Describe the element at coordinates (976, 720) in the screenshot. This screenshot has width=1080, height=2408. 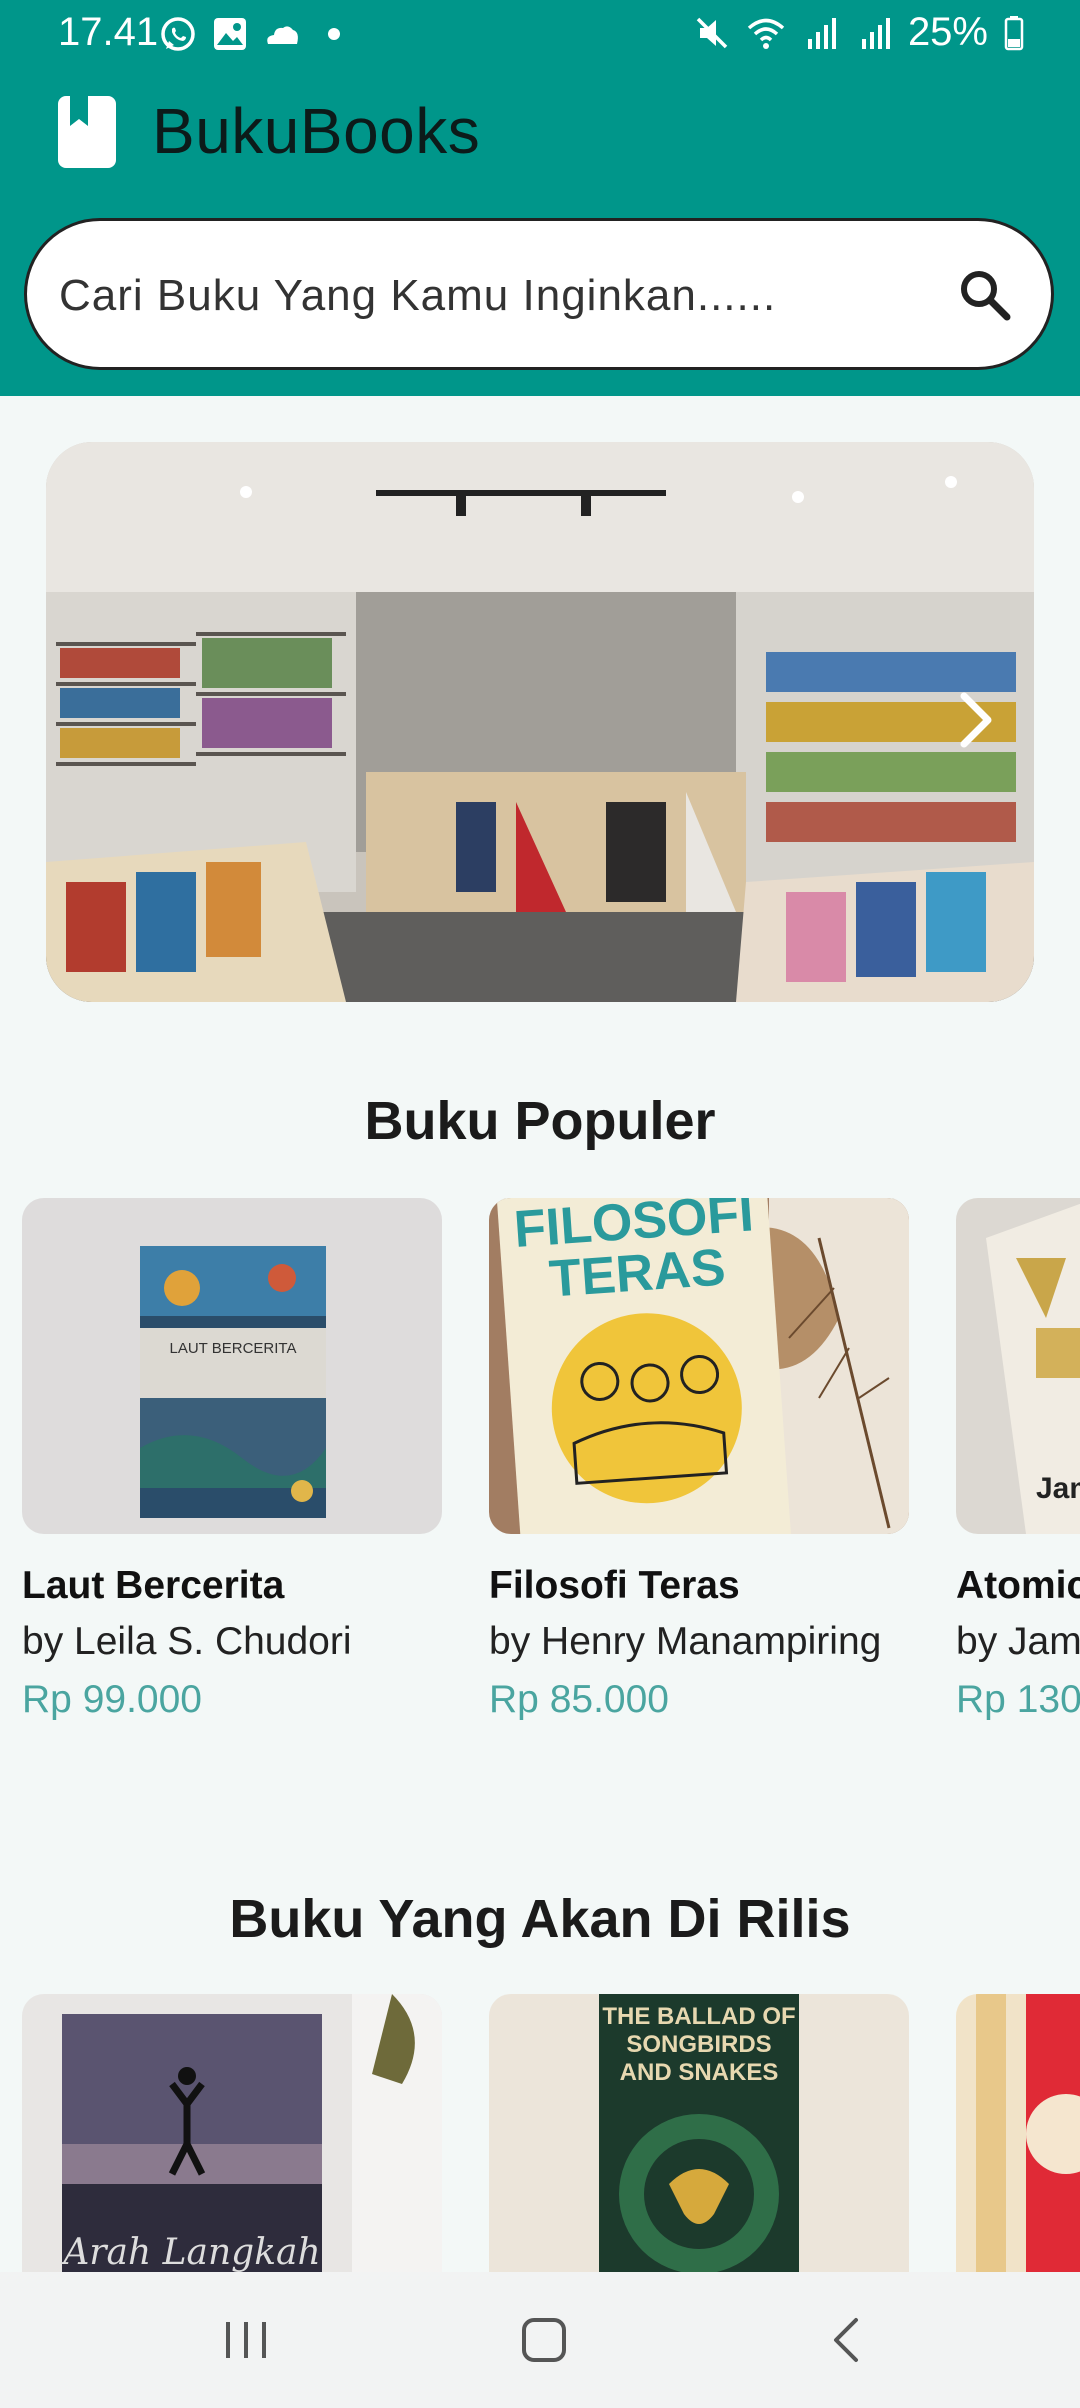
I see `chevron-right-icon` at that location.